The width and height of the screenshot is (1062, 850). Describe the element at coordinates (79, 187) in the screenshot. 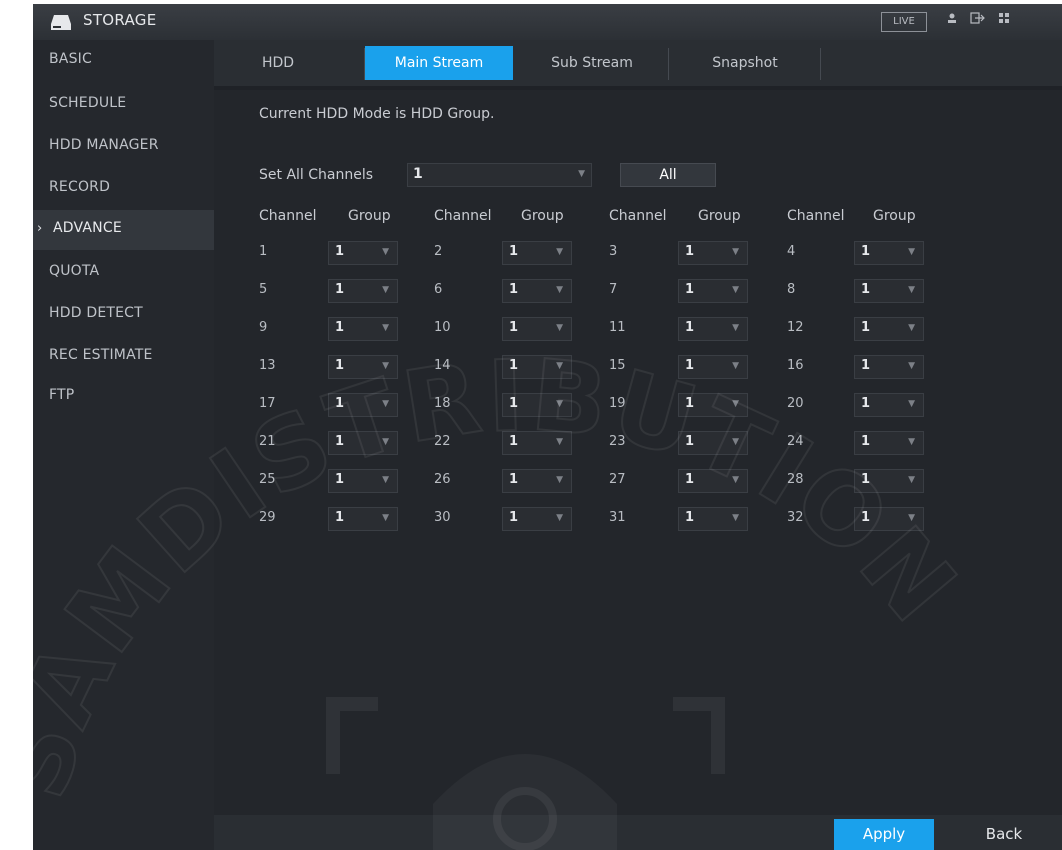

I see `sidebar-item-record: RECORD` at that location.